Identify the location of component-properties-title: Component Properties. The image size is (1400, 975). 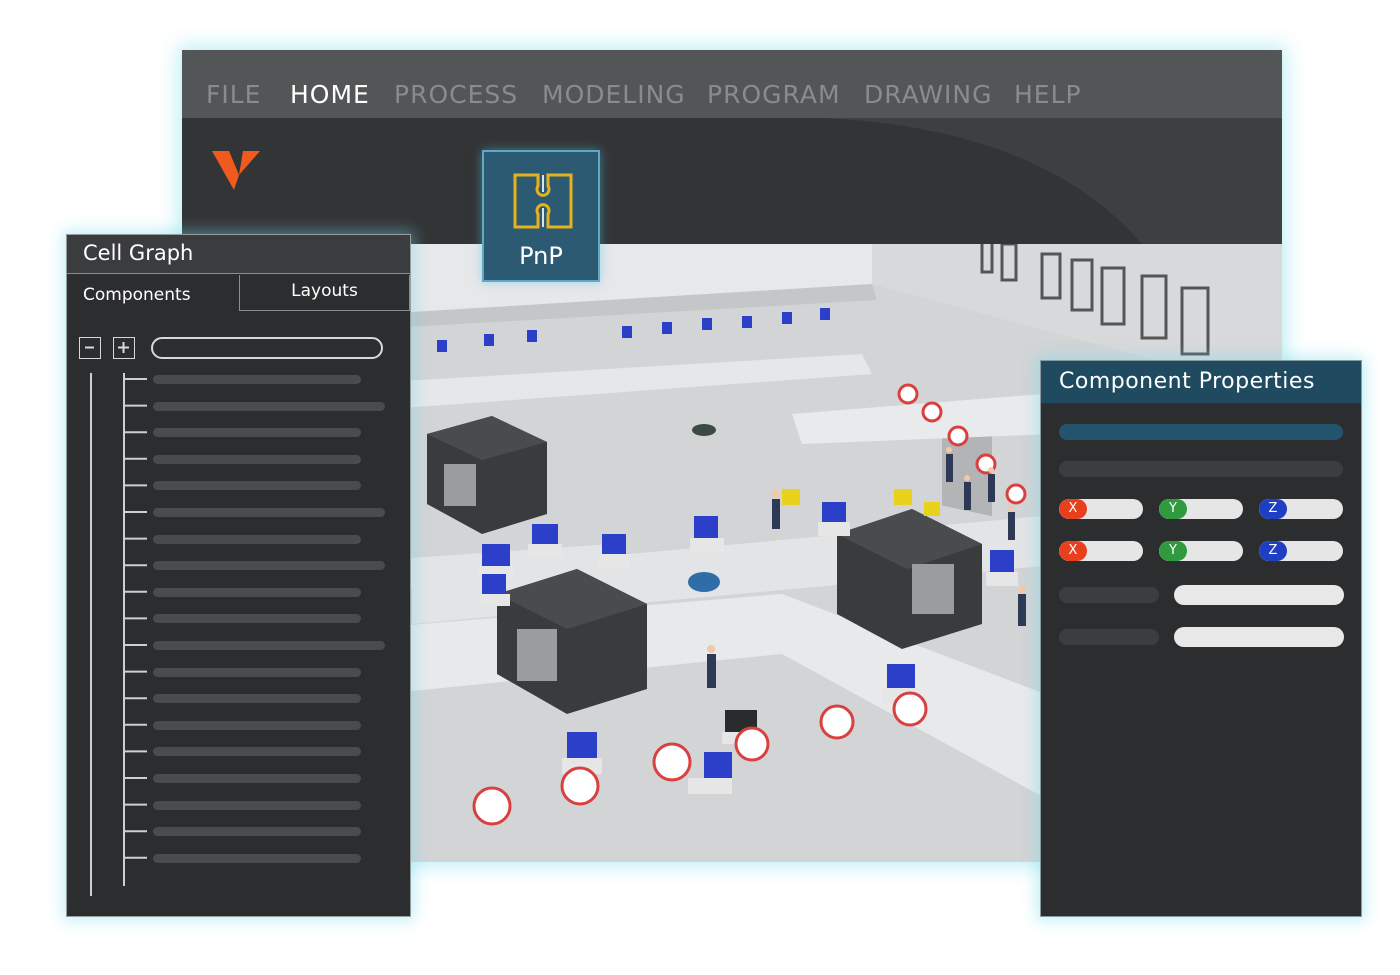
(1187, 381).